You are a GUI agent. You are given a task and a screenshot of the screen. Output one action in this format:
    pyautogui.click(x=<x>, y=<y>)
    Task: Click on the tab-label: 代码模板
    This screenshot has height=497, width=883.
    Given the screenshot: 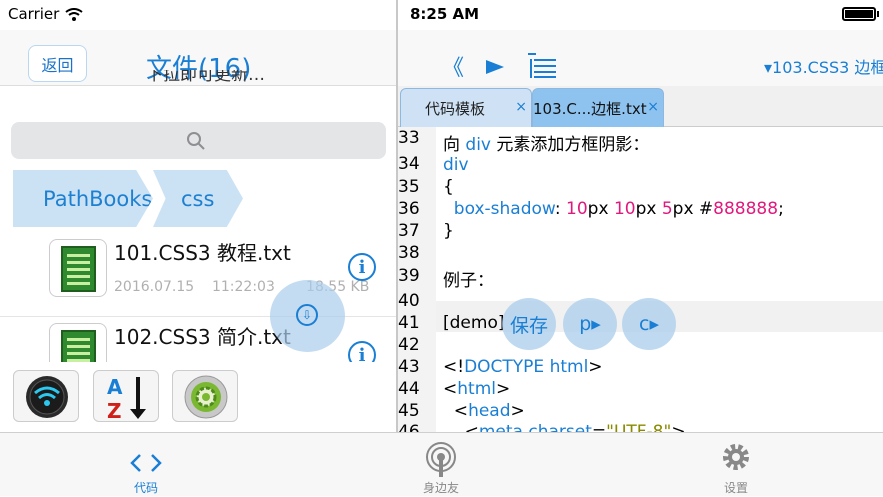 What is the action you would take?
    pyautogui.click(x=455, y=108)
    